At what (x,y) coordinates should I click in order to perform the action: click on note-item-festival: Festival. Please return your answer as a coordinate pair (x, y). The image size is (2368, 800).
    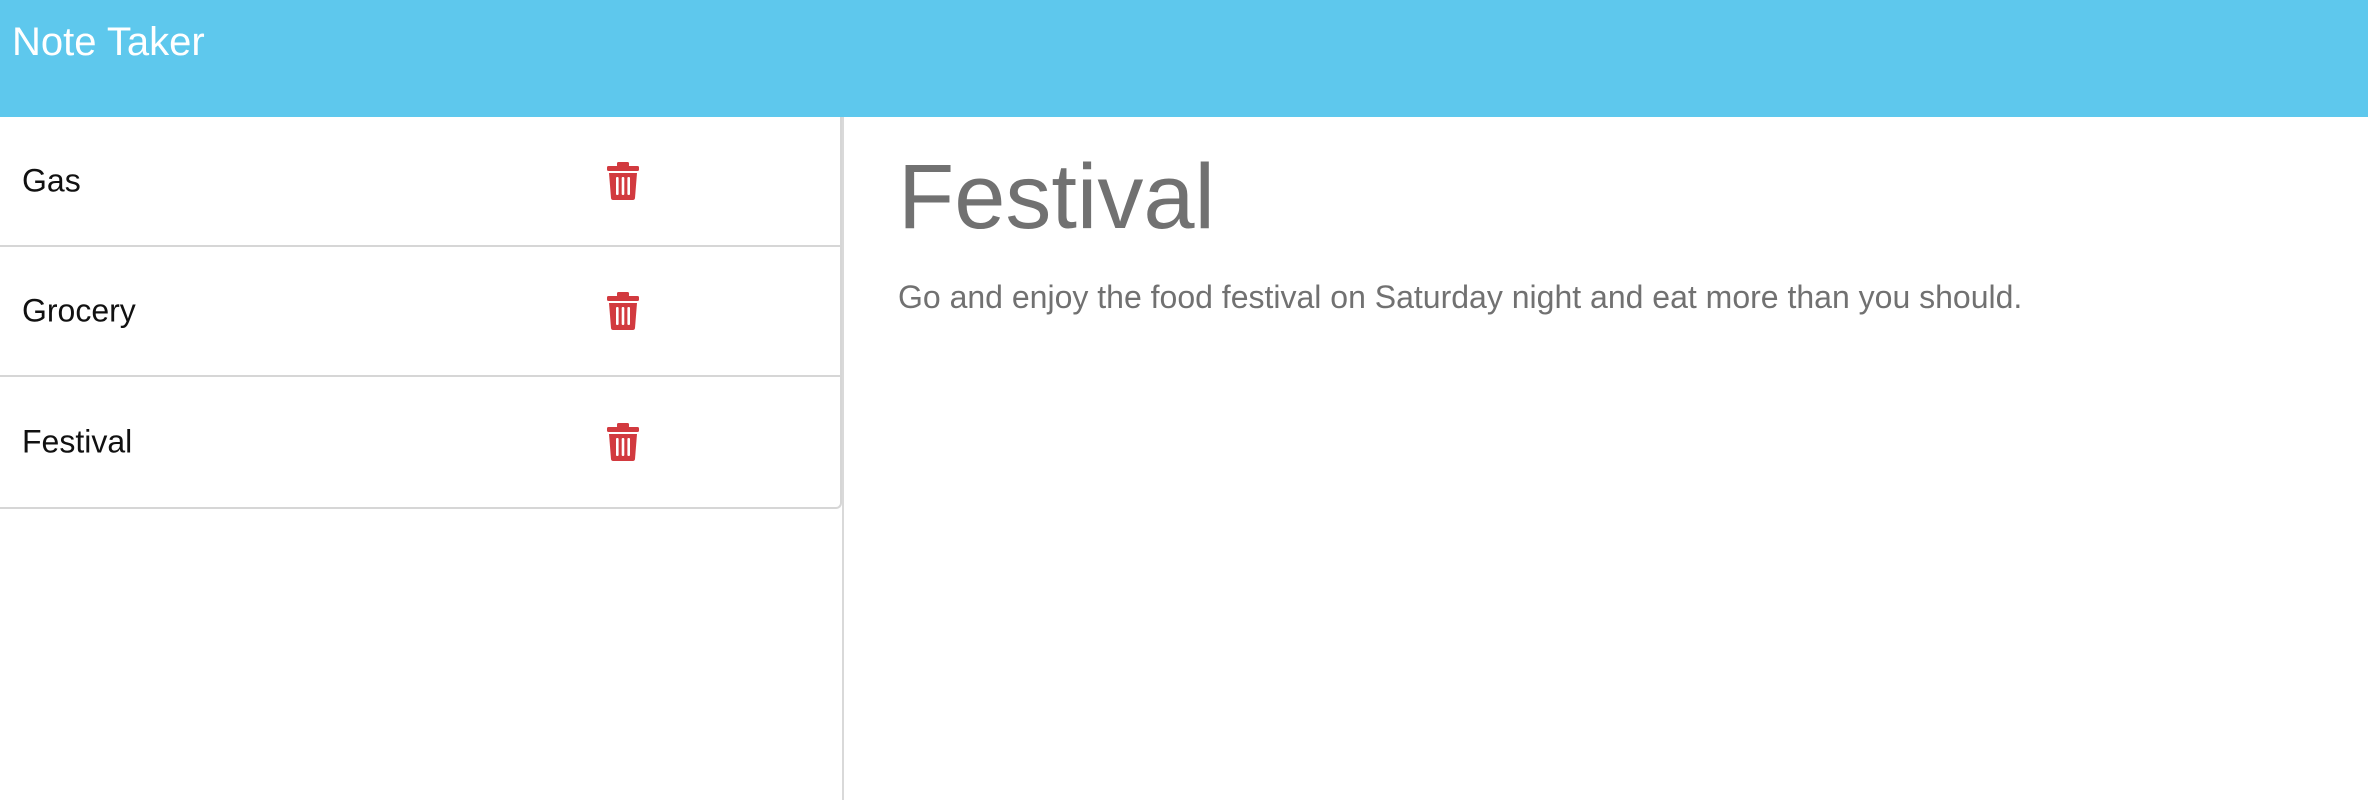
    Looking at the image, I should click on (420, 442).